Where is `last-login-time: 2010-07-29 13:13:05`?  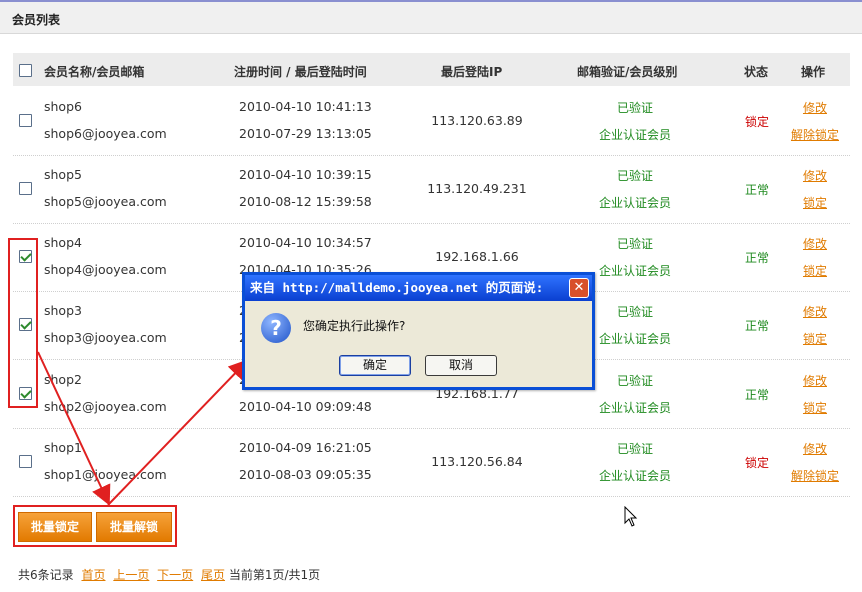
last-login-time: 2010-07-29 13:13:05 is located at coordinates (305, 133).